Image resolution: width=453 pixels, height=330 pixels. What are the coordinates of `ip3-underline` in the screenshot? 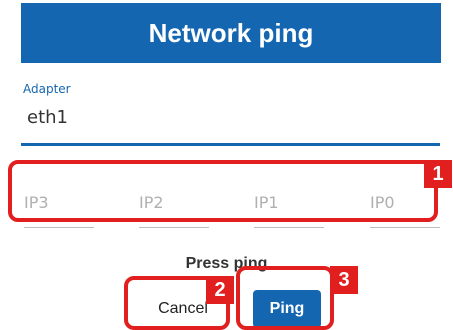 It's located at (59, 227).